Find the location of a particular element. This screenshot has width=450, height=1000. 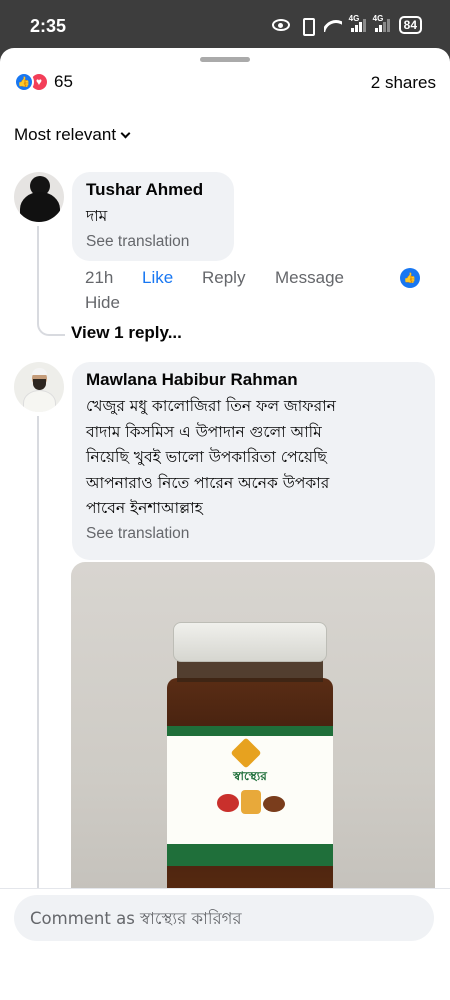

product-jar: স্বাস্থ্যের is located at coordinates (250, 768).